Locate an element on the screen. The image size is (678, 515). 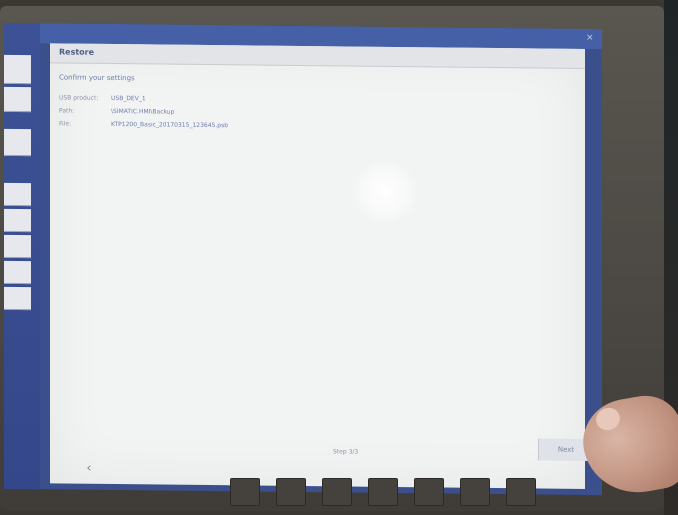
screen-glare is located at coordinates (385, 192).